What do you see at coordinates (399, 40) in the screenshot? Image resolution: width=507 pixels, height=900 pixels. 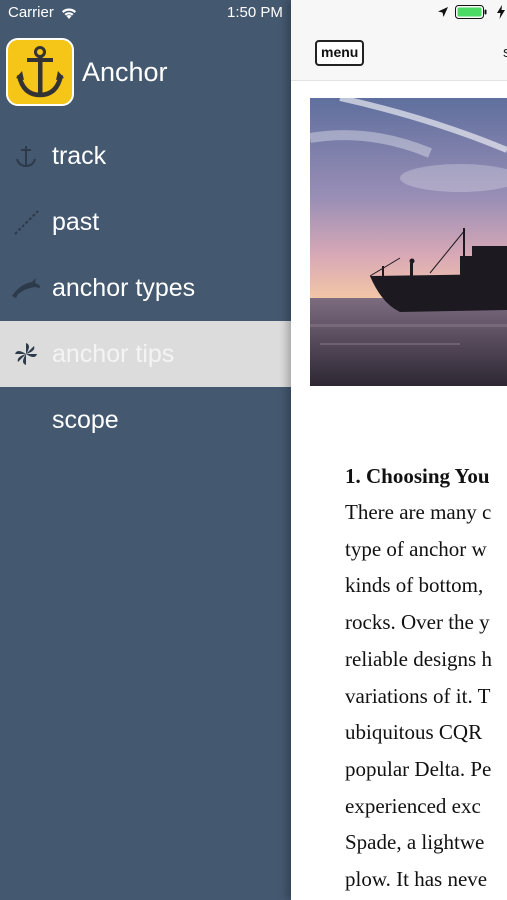 I see `navigation-bar: menu s` at bounding box center [399, 40].